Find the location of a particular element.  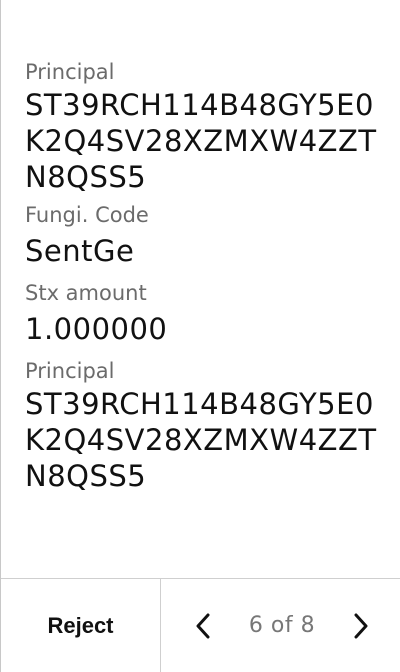

chevron-left-icon is located at coordinates (203, 625).